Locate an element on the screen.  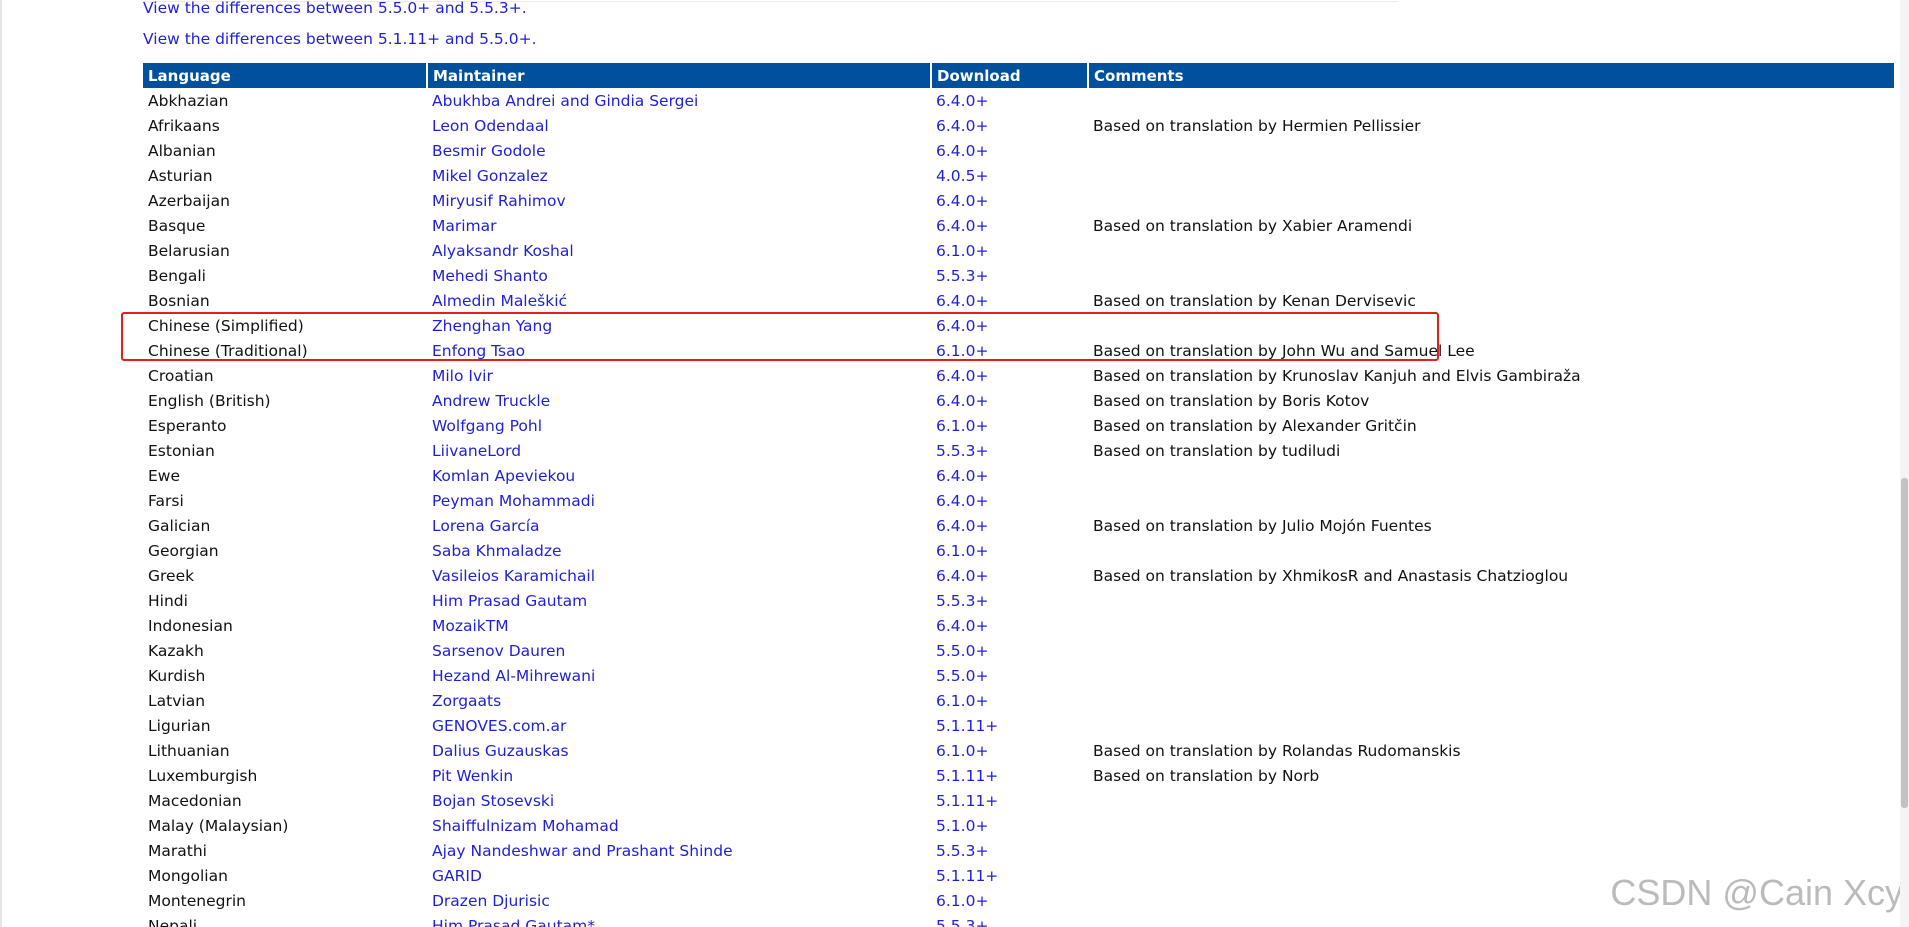
maintainer-link: Hezand Al-Mihrewani is located at coordinates (513, 676).